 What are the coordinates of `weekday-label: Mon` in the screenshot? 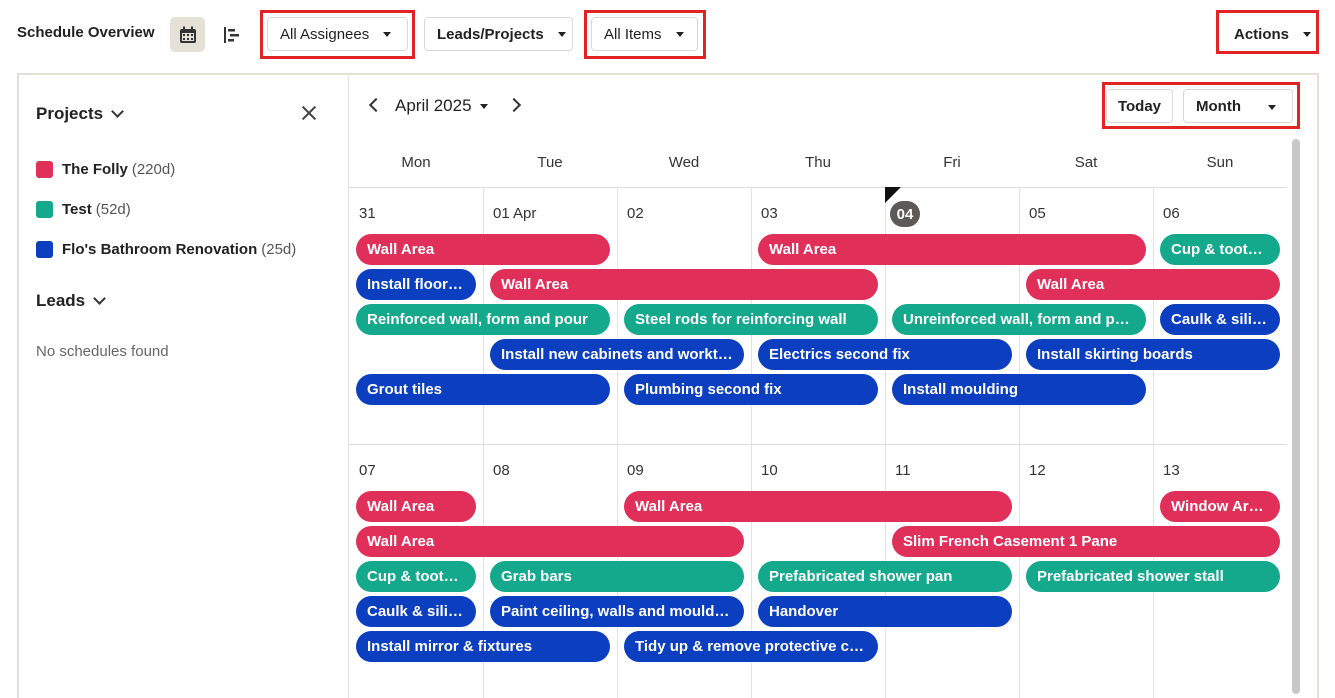 It's located at (416, 162).